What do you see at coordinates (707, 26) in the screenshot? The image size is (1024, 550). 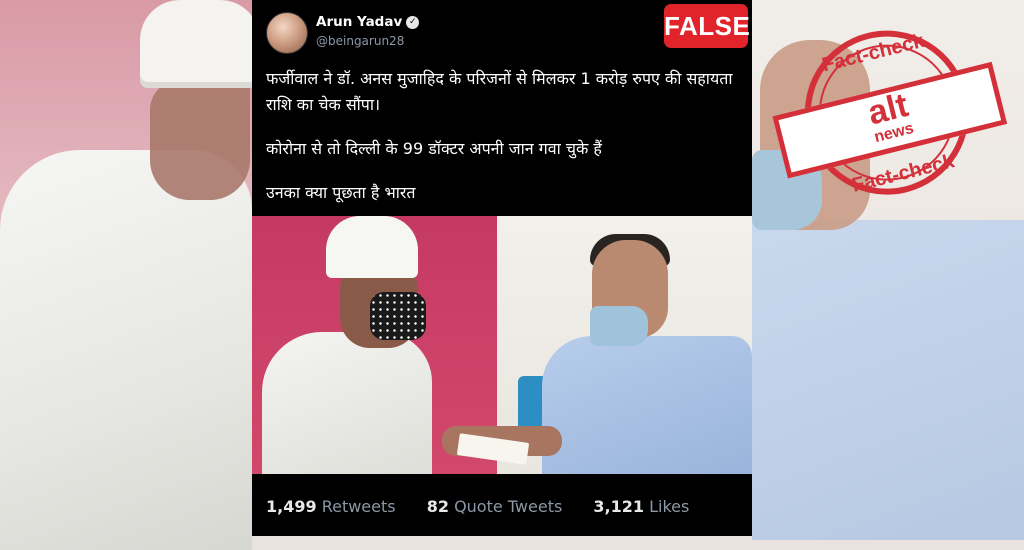 I see `false-verdict-badge: FALSE` at bounding box center [707, 26].